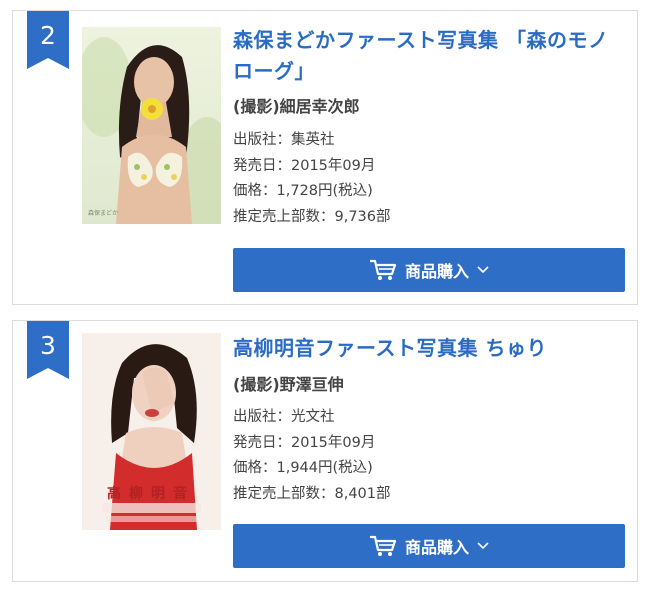 The width and height of the screenshot is (650, 591). What do you see at coordinates (312, 493) in the screenshot?
I see `estimated-sales: 推定売上部数：8,401部` at bounding box center [312, 493].